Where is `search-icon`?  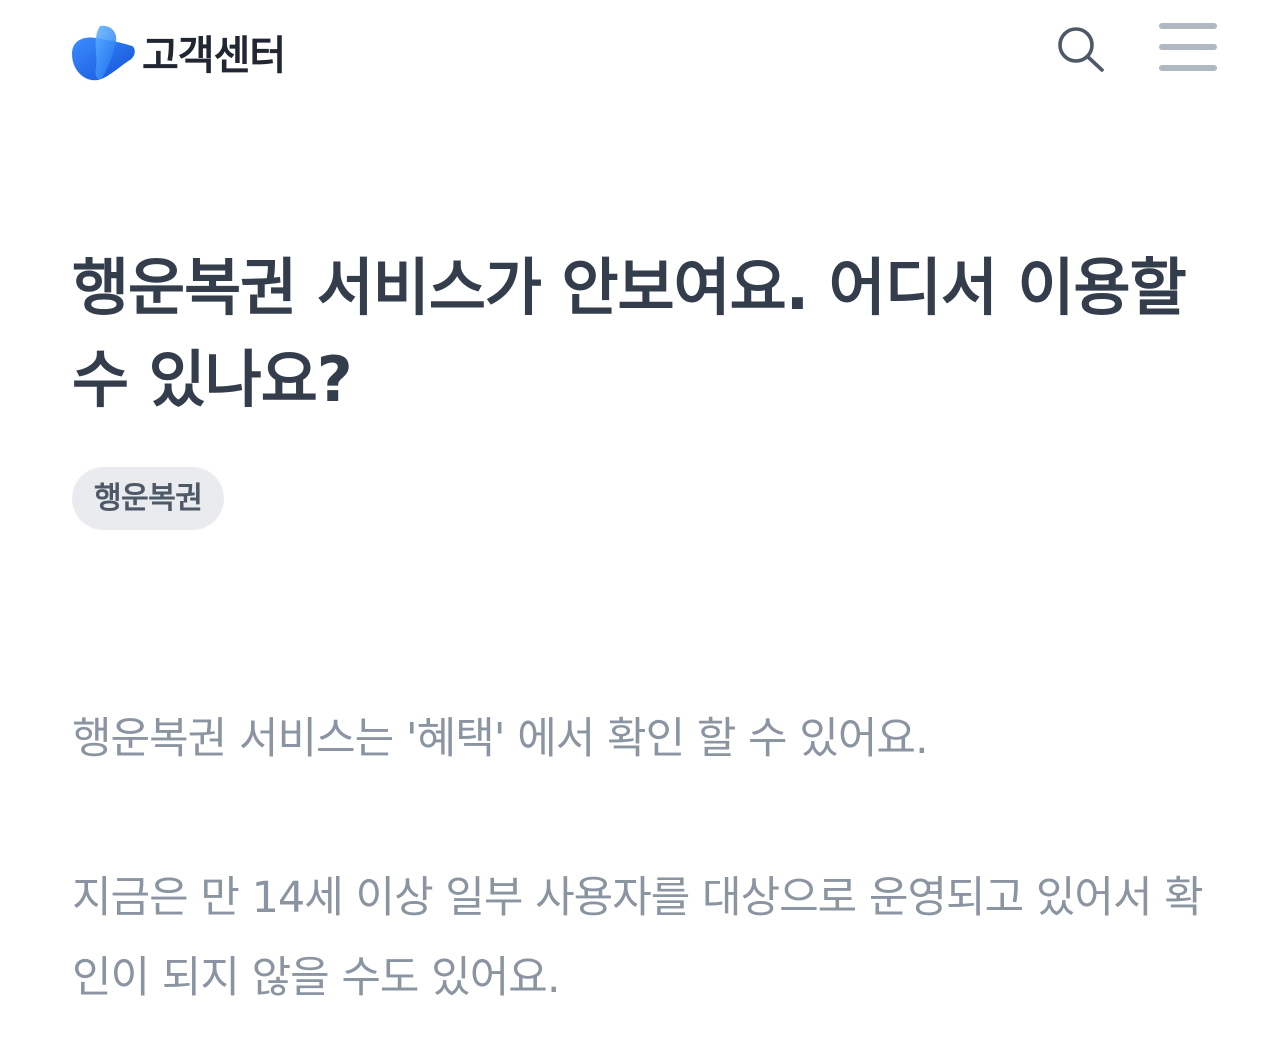
search-icon is located at coordinates (1081, 49).